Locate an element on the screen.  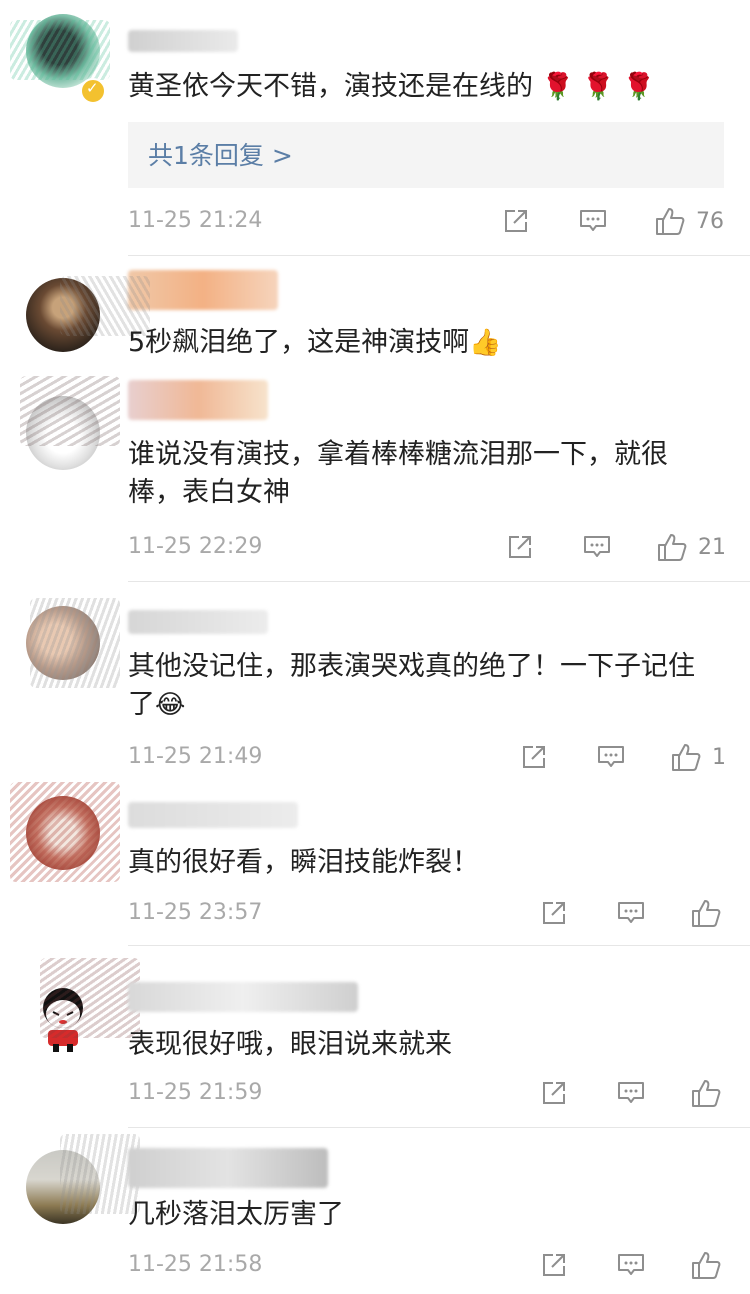
timestamp: 11-25 21:49 is located at coordinates (195, 756).